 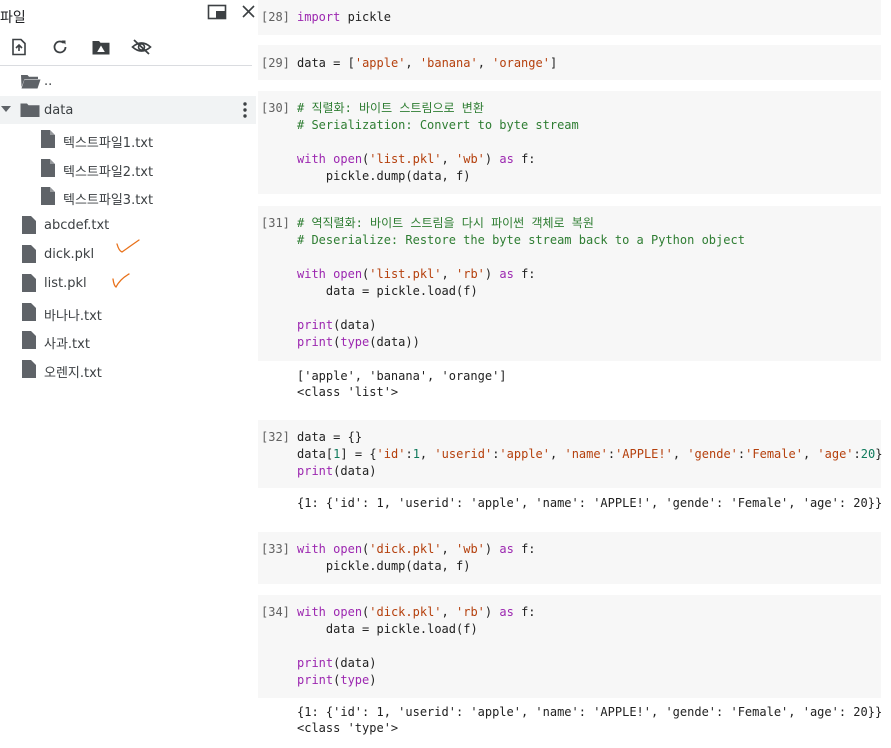 What do you see at coordinates (77, 225) in the screenshot?
I see `tree-item-label: abcdef.txt` at bounding box center [77, 225].